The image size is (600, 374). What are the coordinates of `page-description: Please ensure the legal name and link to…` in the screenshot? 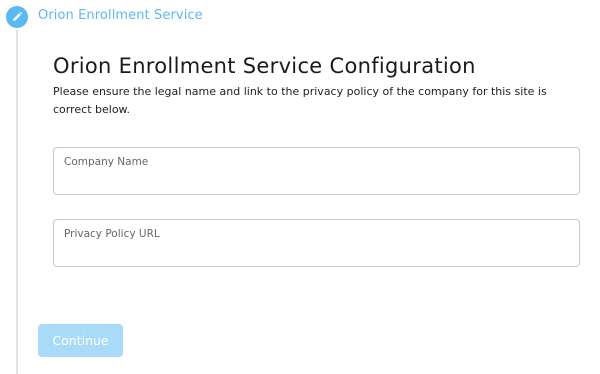 It's located at (300, 100).